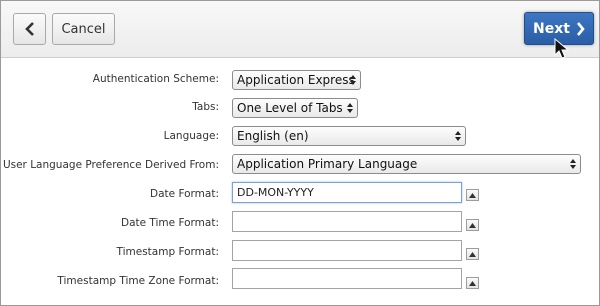 This screenshot has height=306, width=600. I want to click on timestamp-format-label: Timestamp Format:, so click(168, 252).